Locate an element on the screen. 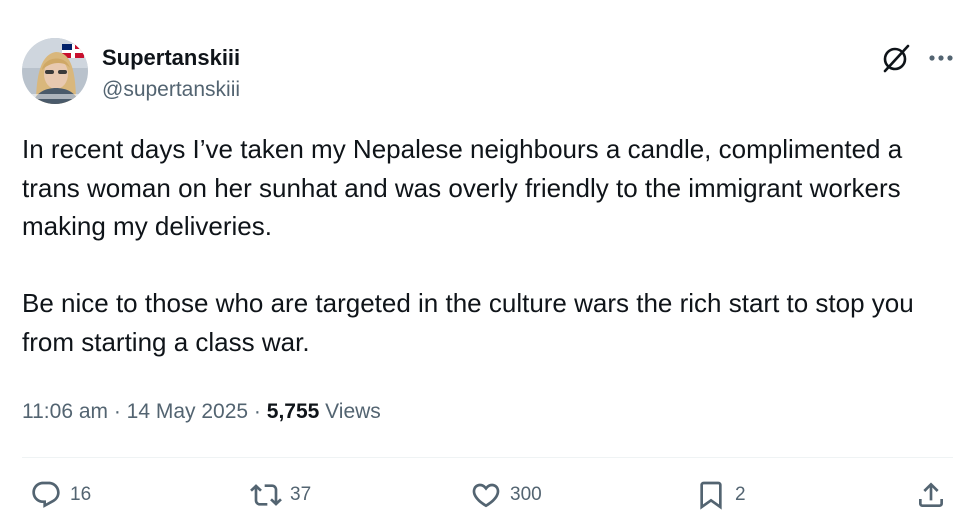  share-icon is located at coordinates (931, 494).